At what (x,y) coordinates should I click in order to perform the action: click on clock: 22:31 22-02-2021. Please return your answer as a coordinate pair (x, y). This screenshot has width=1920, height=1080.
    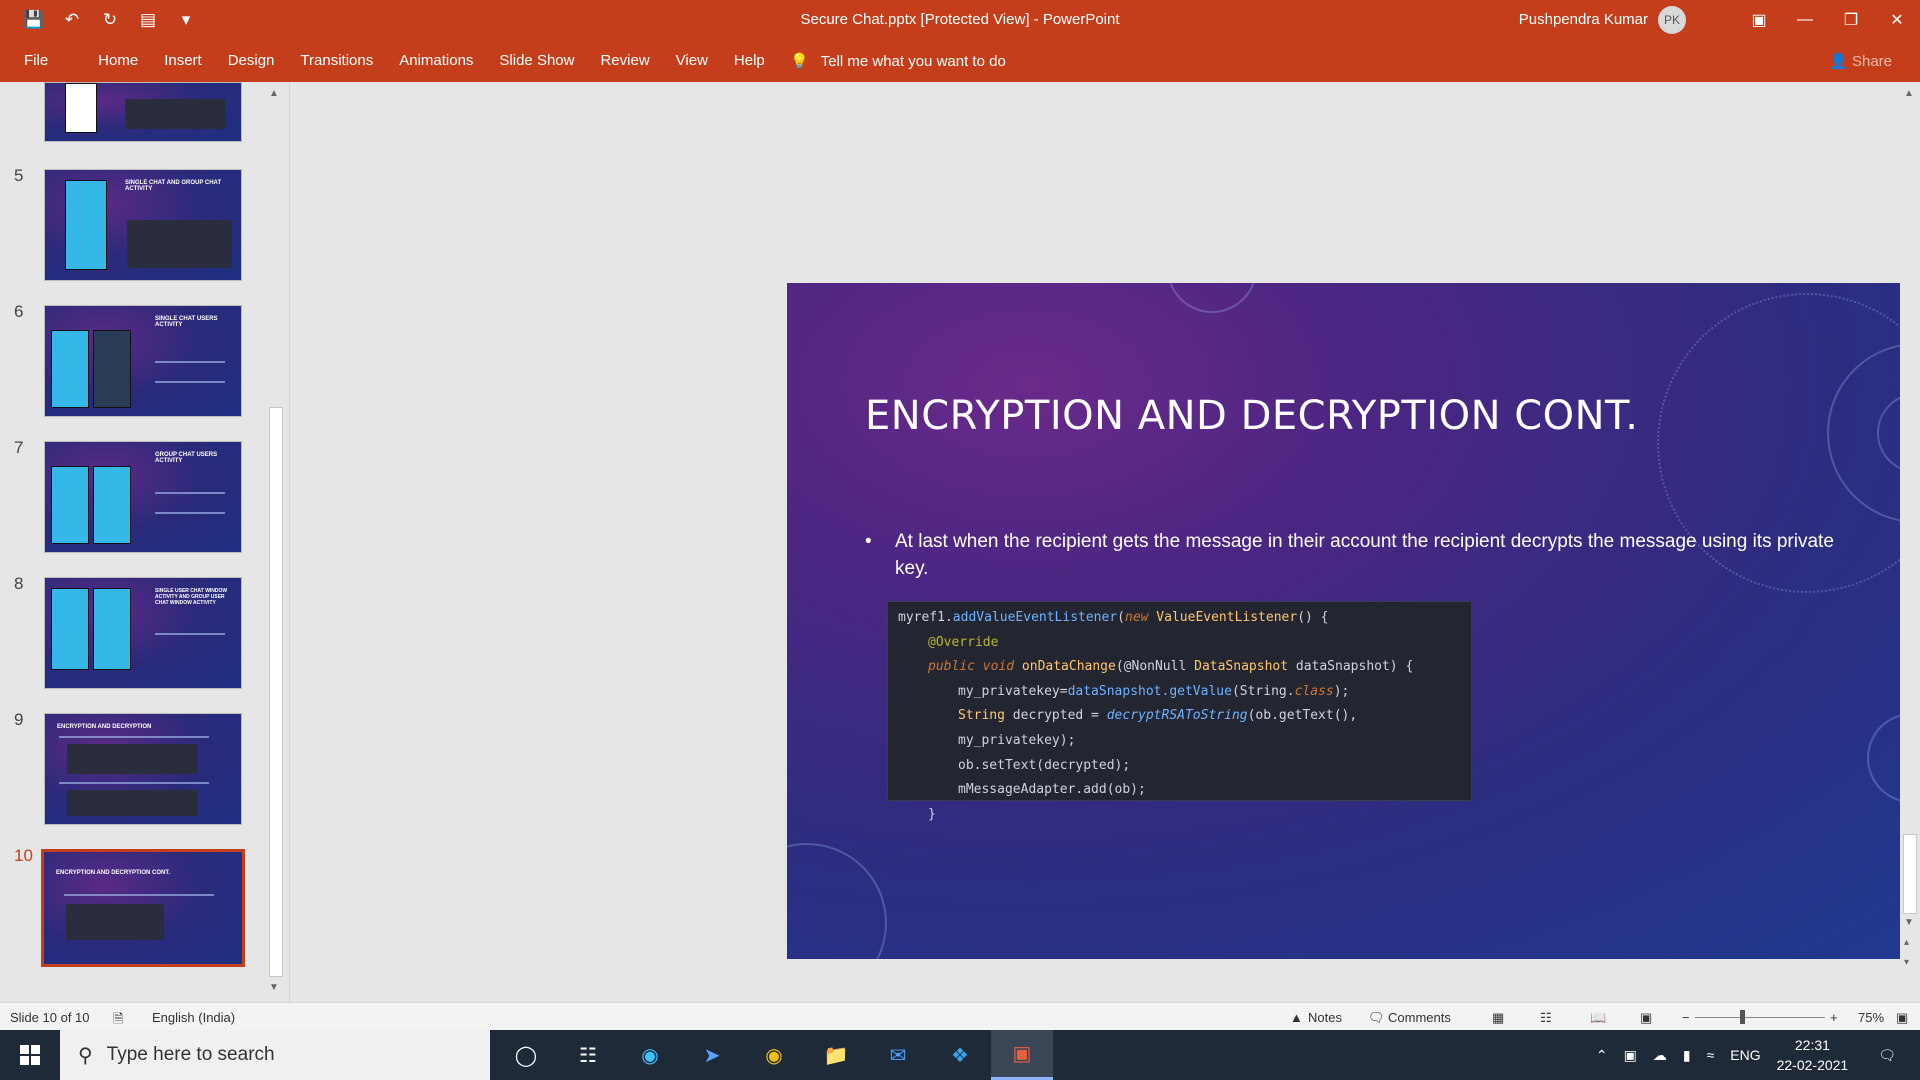
    Looking at the image, I should click on (1813, 1055).